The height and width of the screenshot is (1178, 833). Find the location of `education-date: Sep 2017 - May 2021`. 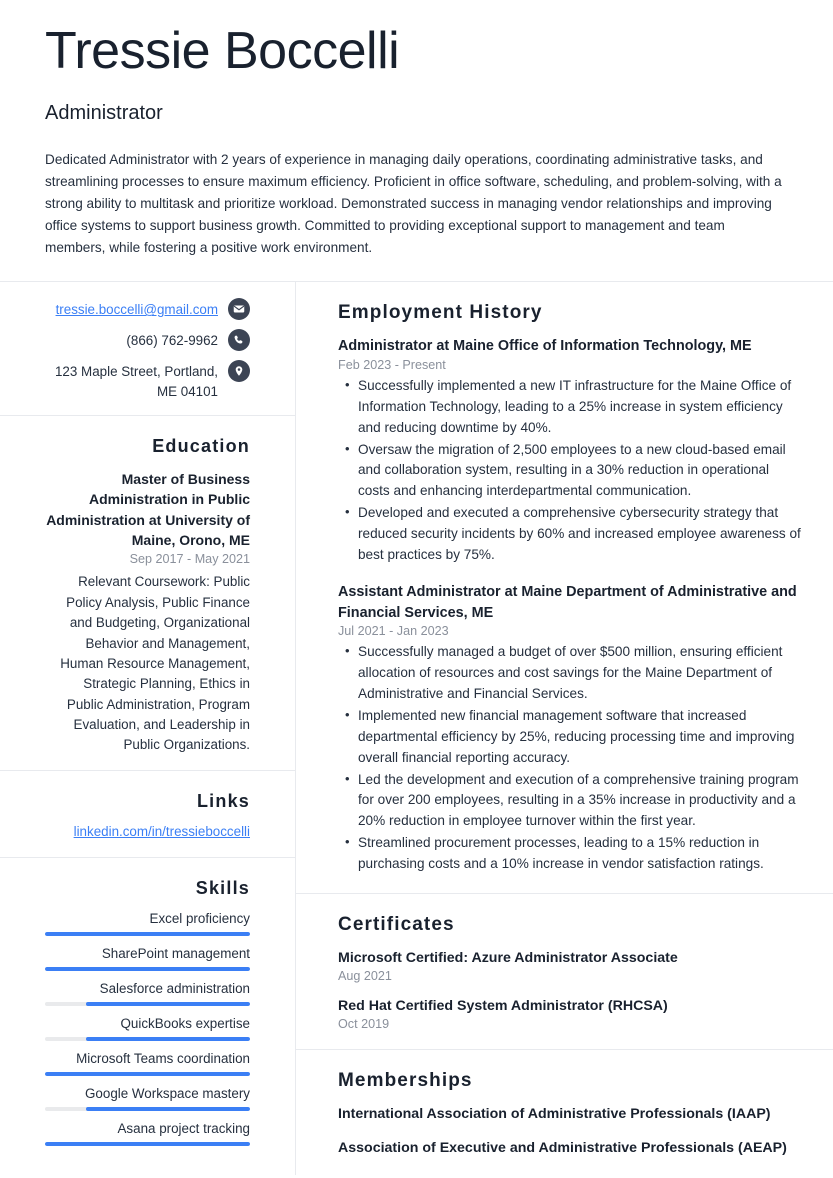

education-date: Sep 2017 - May 2021 is located at coordinates (189, 559).